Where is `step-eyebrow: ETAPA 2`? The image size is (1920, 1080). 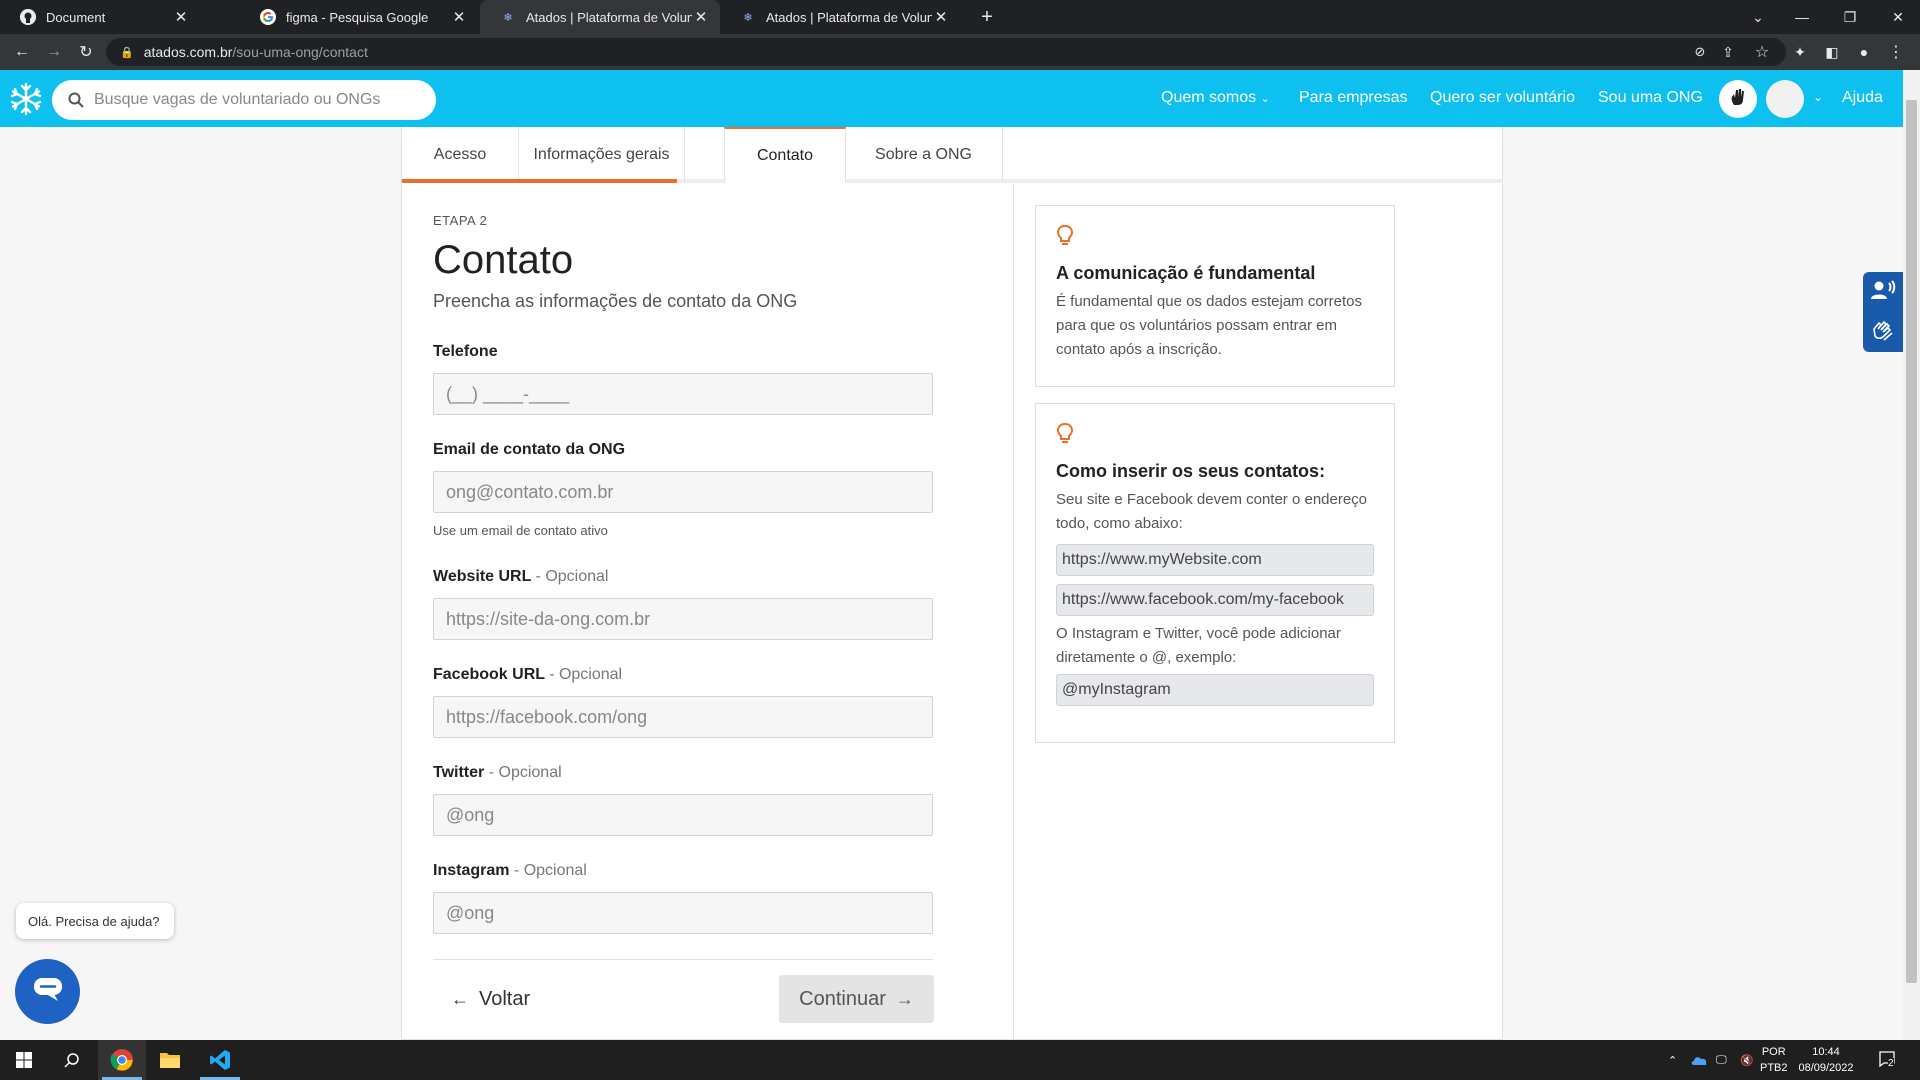 step-eyebrow: ETAPA 2 is located at coordinates (460, 220).